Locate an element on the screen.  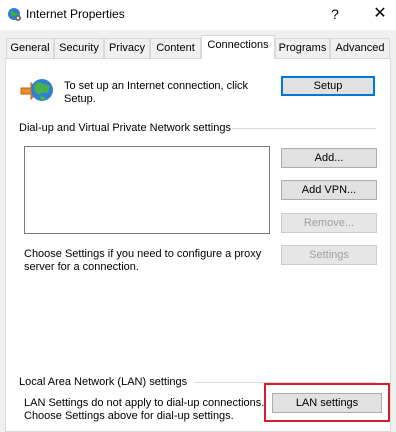
help-button: ? is located at coordinates (335, 14).